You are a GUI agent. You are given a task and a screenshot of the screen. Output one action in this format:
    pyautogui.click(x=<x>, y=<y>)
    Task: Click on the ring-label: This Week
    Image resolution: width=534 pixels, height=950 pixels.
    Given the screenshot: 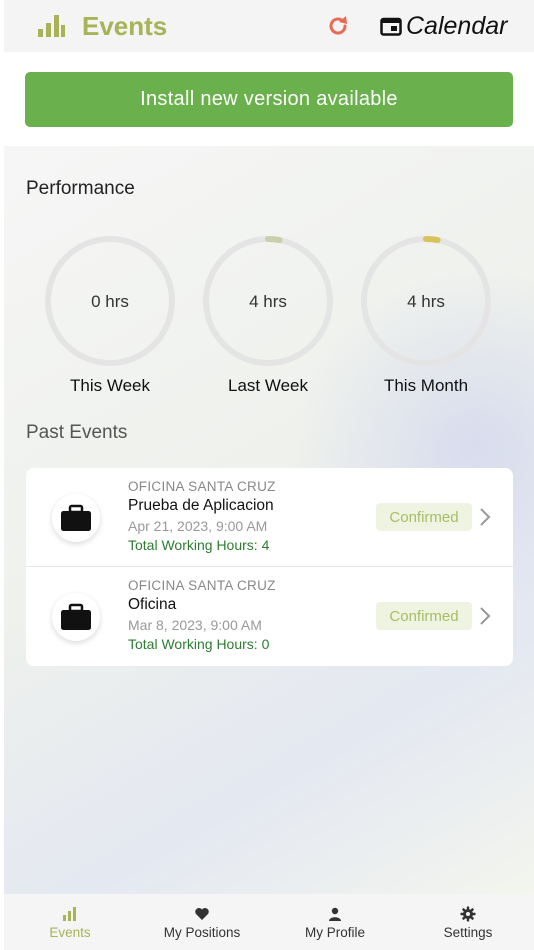 What is the action you would take?
    pyautogui.click(x=110, y=385)
    